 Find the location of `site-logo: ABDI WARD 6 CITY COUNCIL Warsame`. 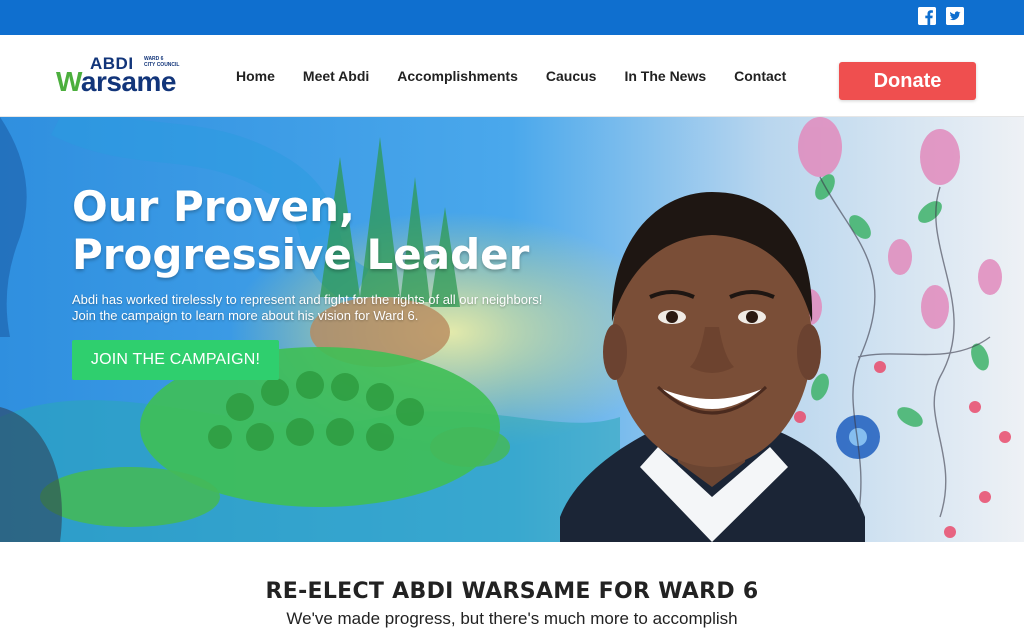

site-logo: ABDI WARD 6 CITY COUNCIL Warsame is located at coordinates (126, 76).